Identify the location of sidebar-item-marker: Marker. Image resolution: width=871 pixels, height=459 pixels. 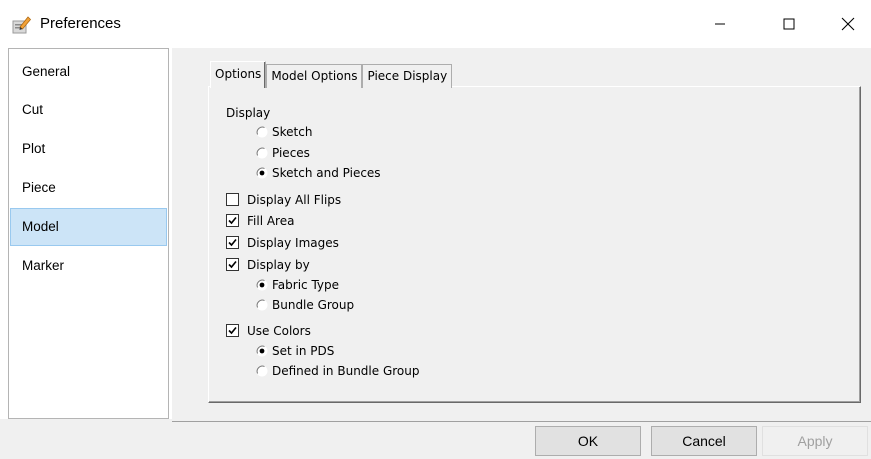
(88, 266).